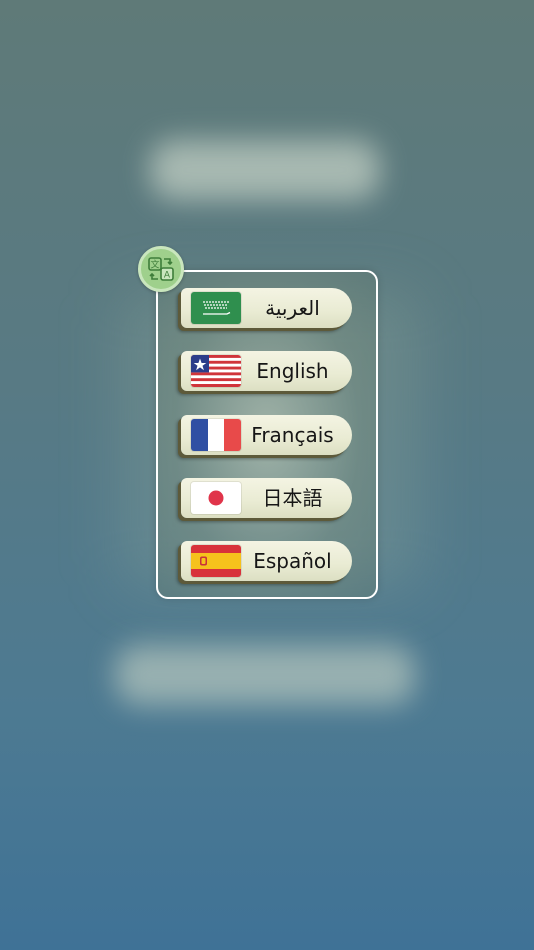 This screenshot has height=950, width=534. I want to click on spain-flag-icon, so click(216, 561).